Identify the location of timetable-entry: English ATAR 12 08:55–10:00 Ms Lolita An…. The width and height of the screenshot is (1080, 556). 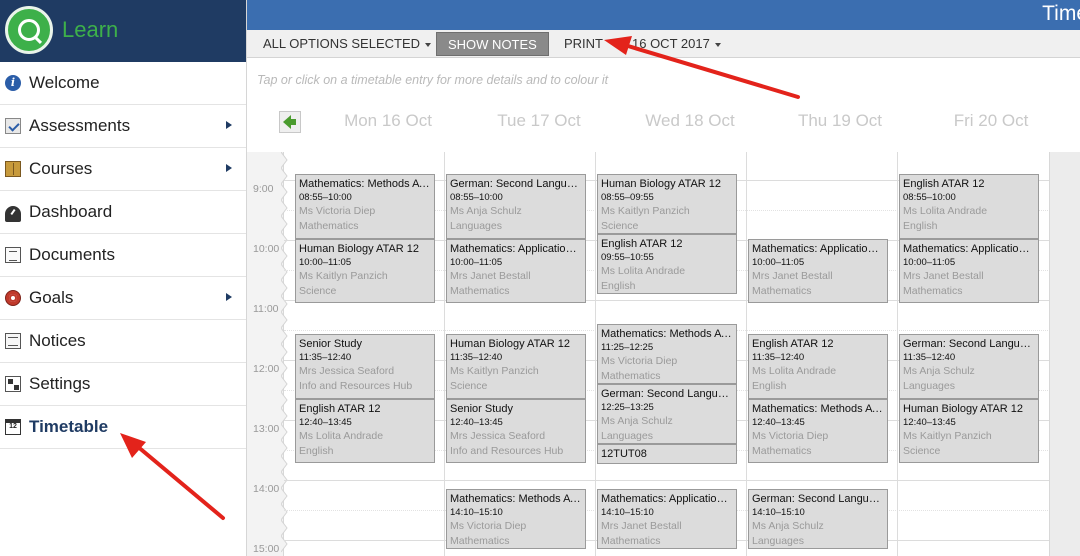
(969, 206).